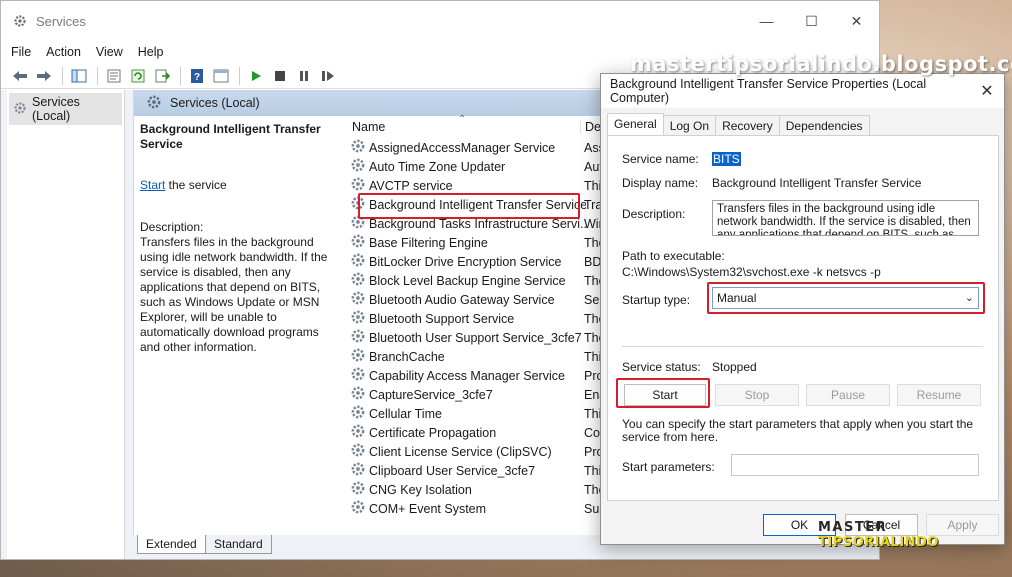 The width and height of the screenshot is (1012, 577). What do you see at coordinates (280, 76) in the screenshot?
I see `stop-icon` at bounding box center [280, 76].